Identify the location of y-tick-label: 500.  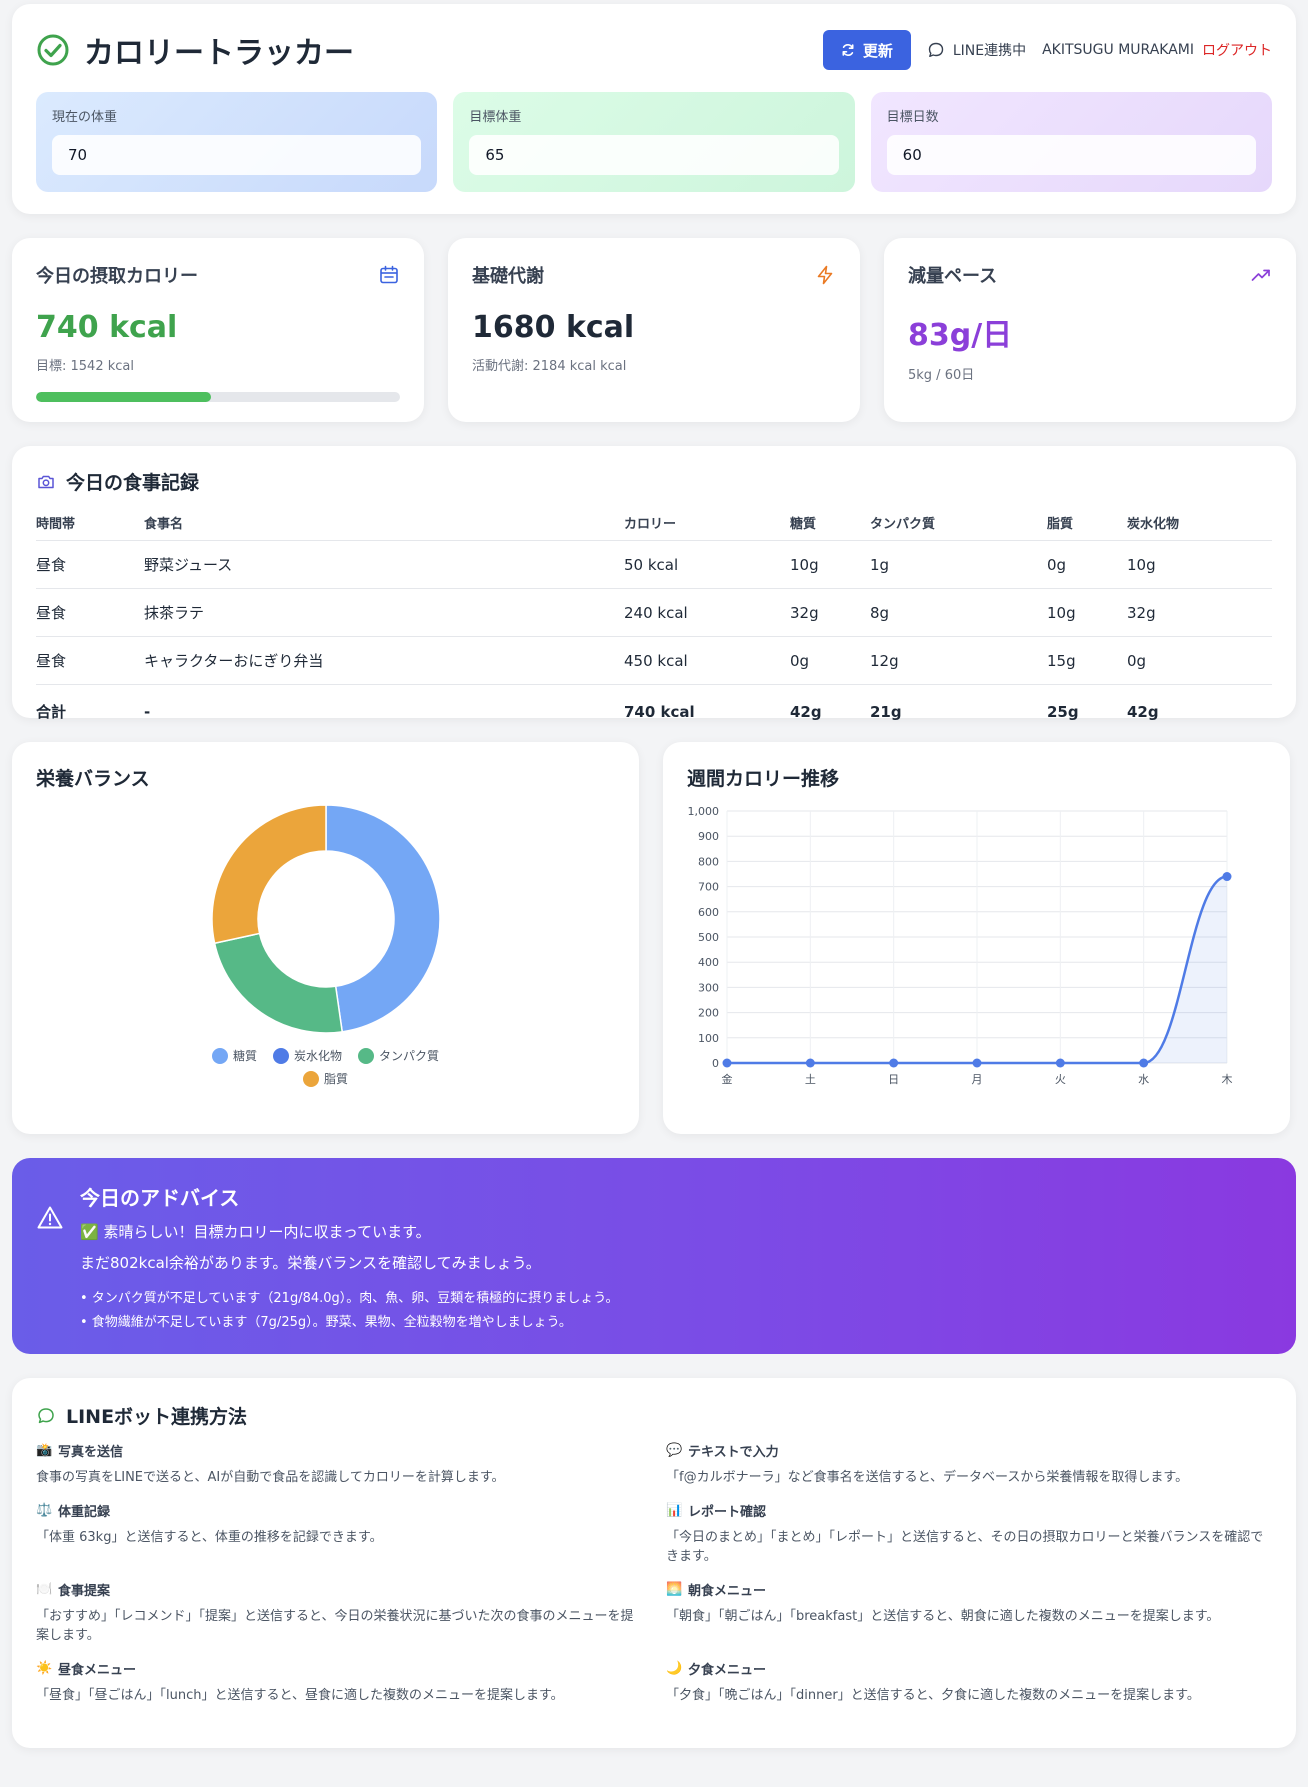
(708, 937).